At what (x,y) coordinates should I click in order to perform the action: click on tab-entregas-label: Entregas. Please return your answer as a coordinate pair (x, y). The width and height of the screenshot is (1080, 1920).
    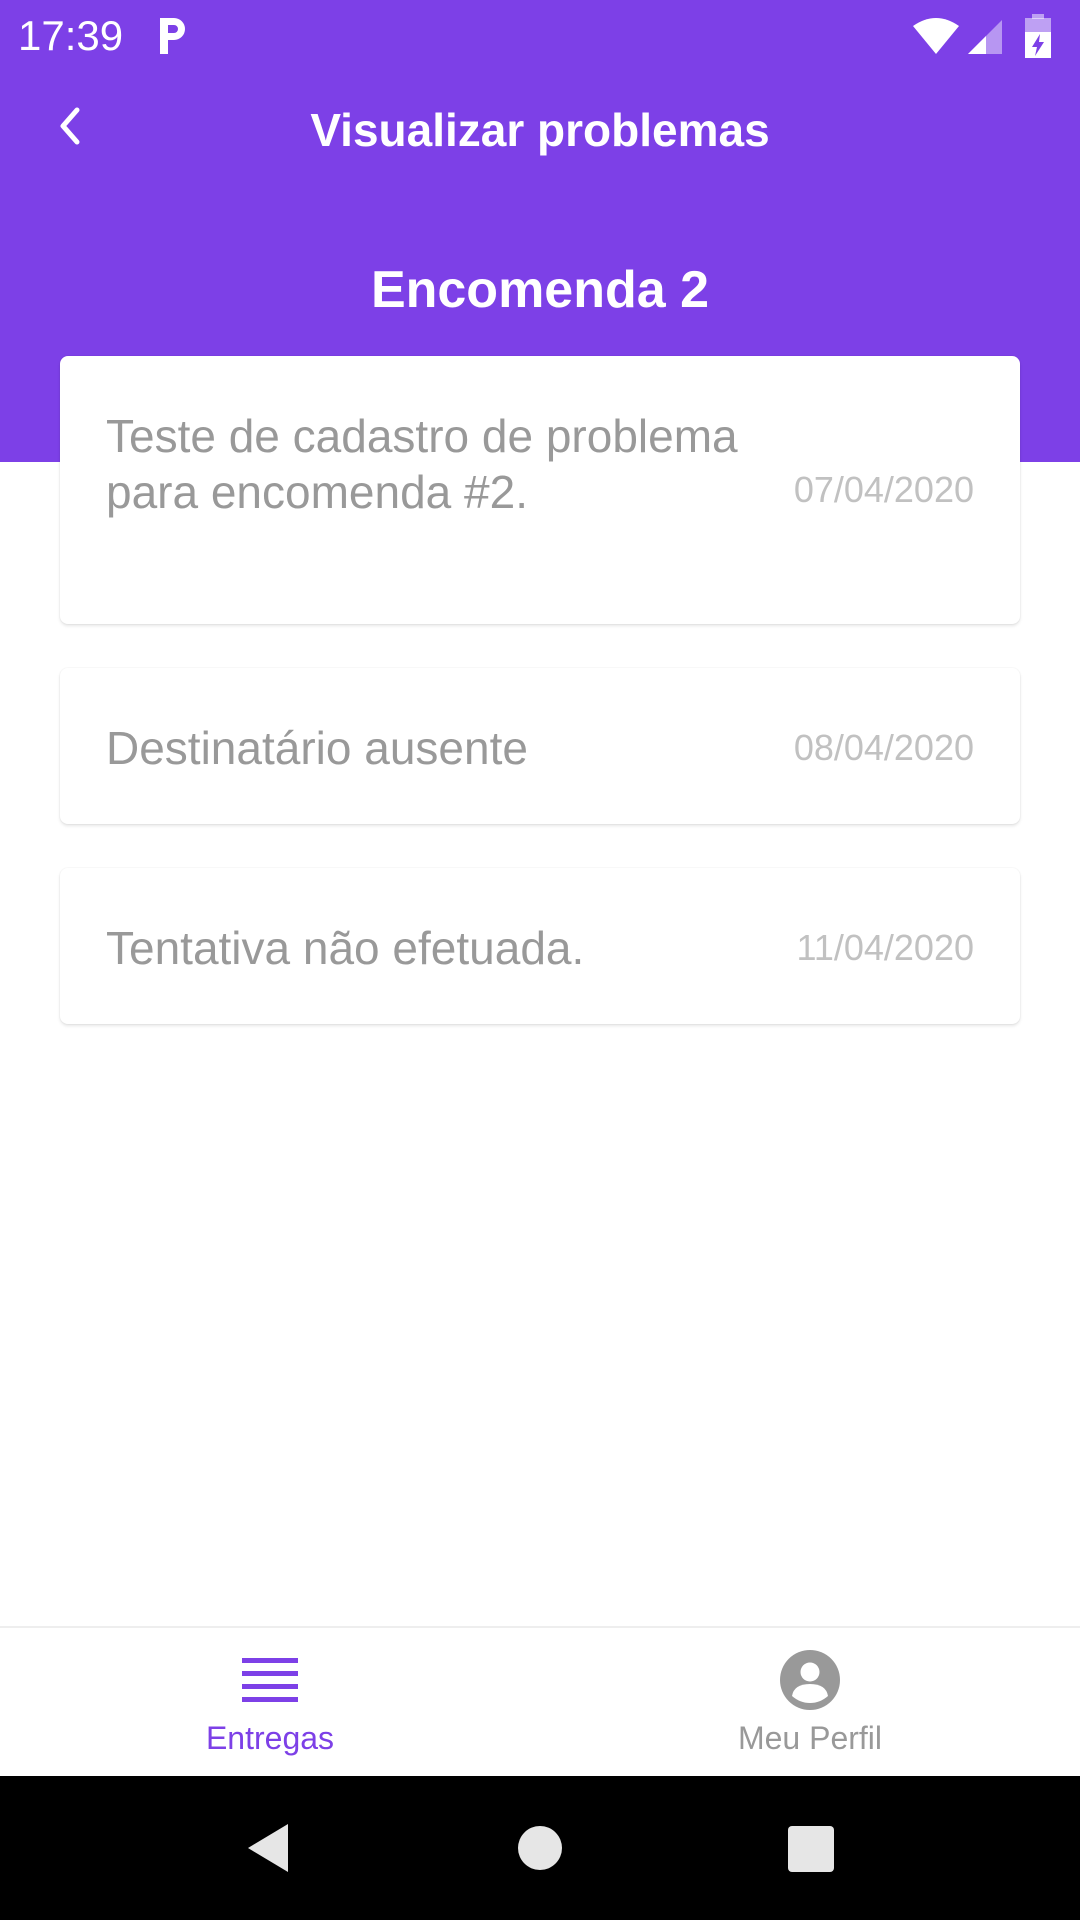
    Looking at the image, I should click on (270, 1738).